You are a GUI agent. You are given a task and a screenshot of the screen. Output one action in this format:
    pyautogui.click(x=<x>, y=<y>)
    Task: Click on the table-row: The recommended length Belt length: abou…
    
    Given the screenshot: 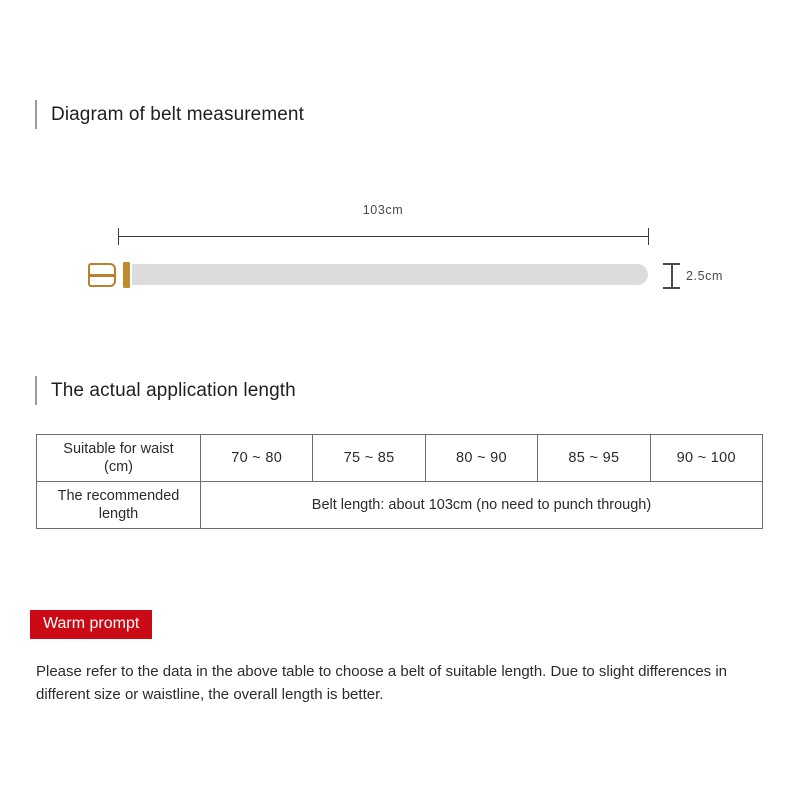 What is the action you would take?
    pyautogui.click(x=399, y=505)
    